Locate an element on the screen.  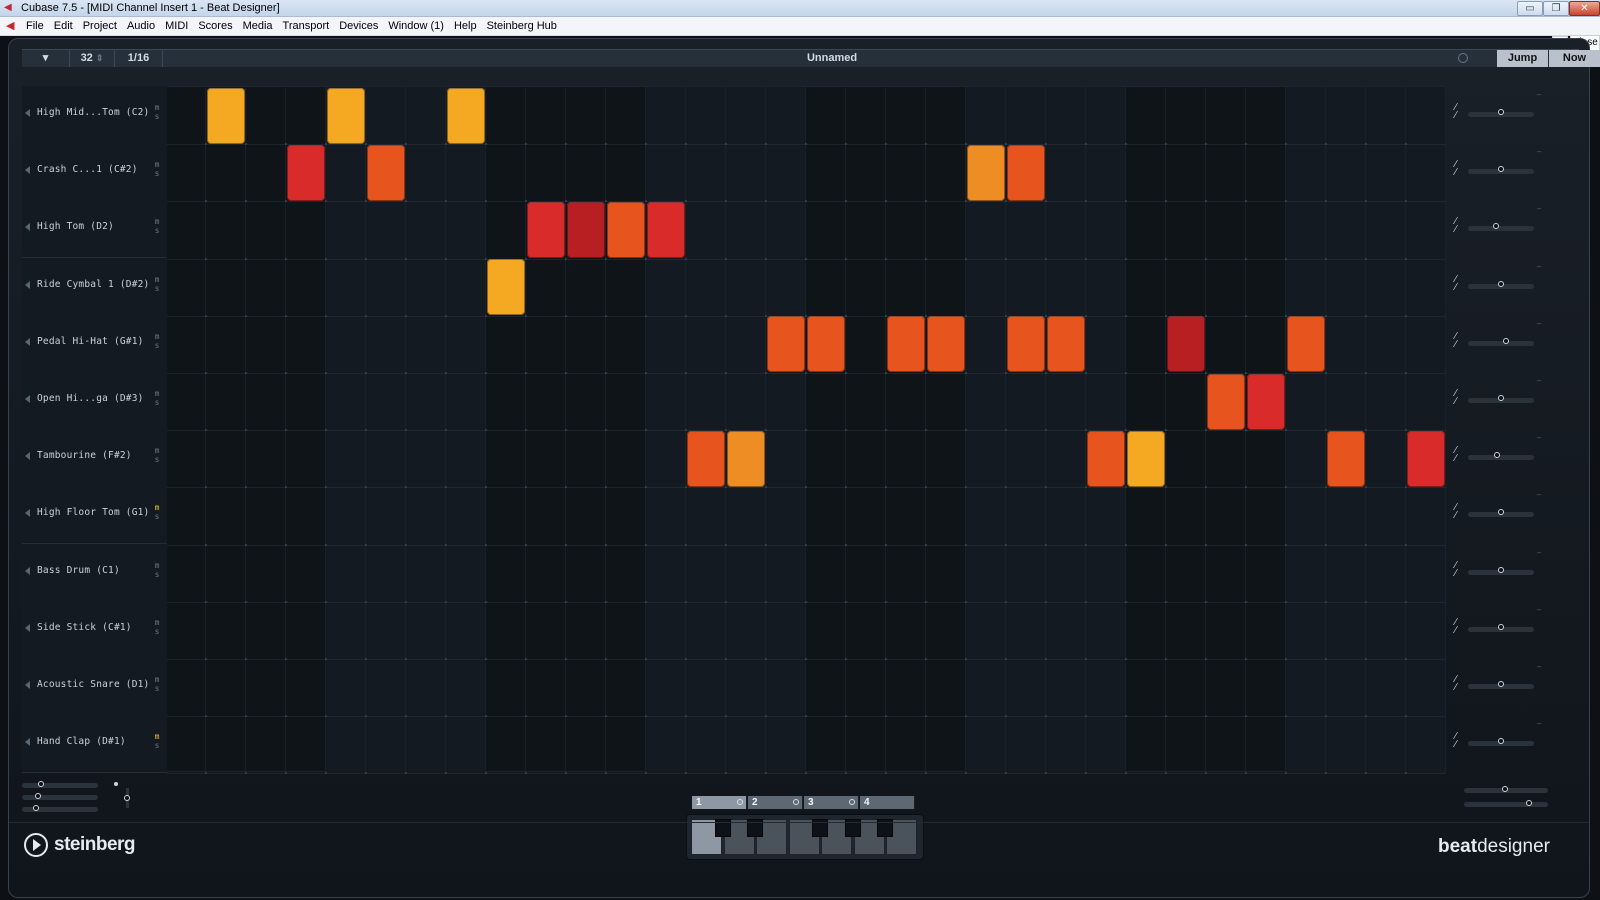
menu-file: File is located at coordinates (35, 26).